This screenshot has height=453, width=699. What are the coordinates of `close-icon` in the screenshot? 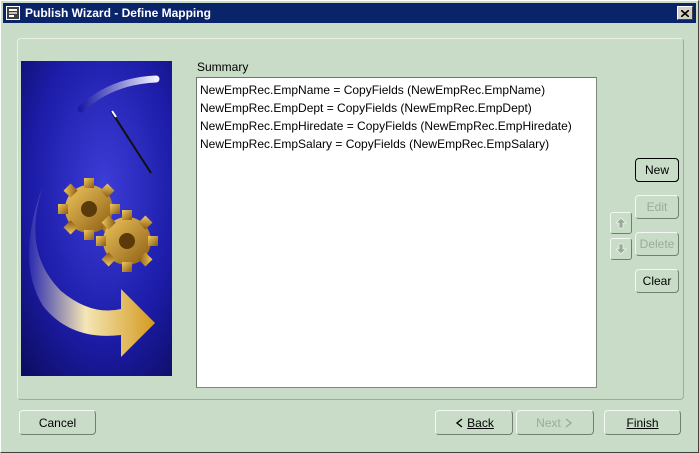 It's located at (685, 13).